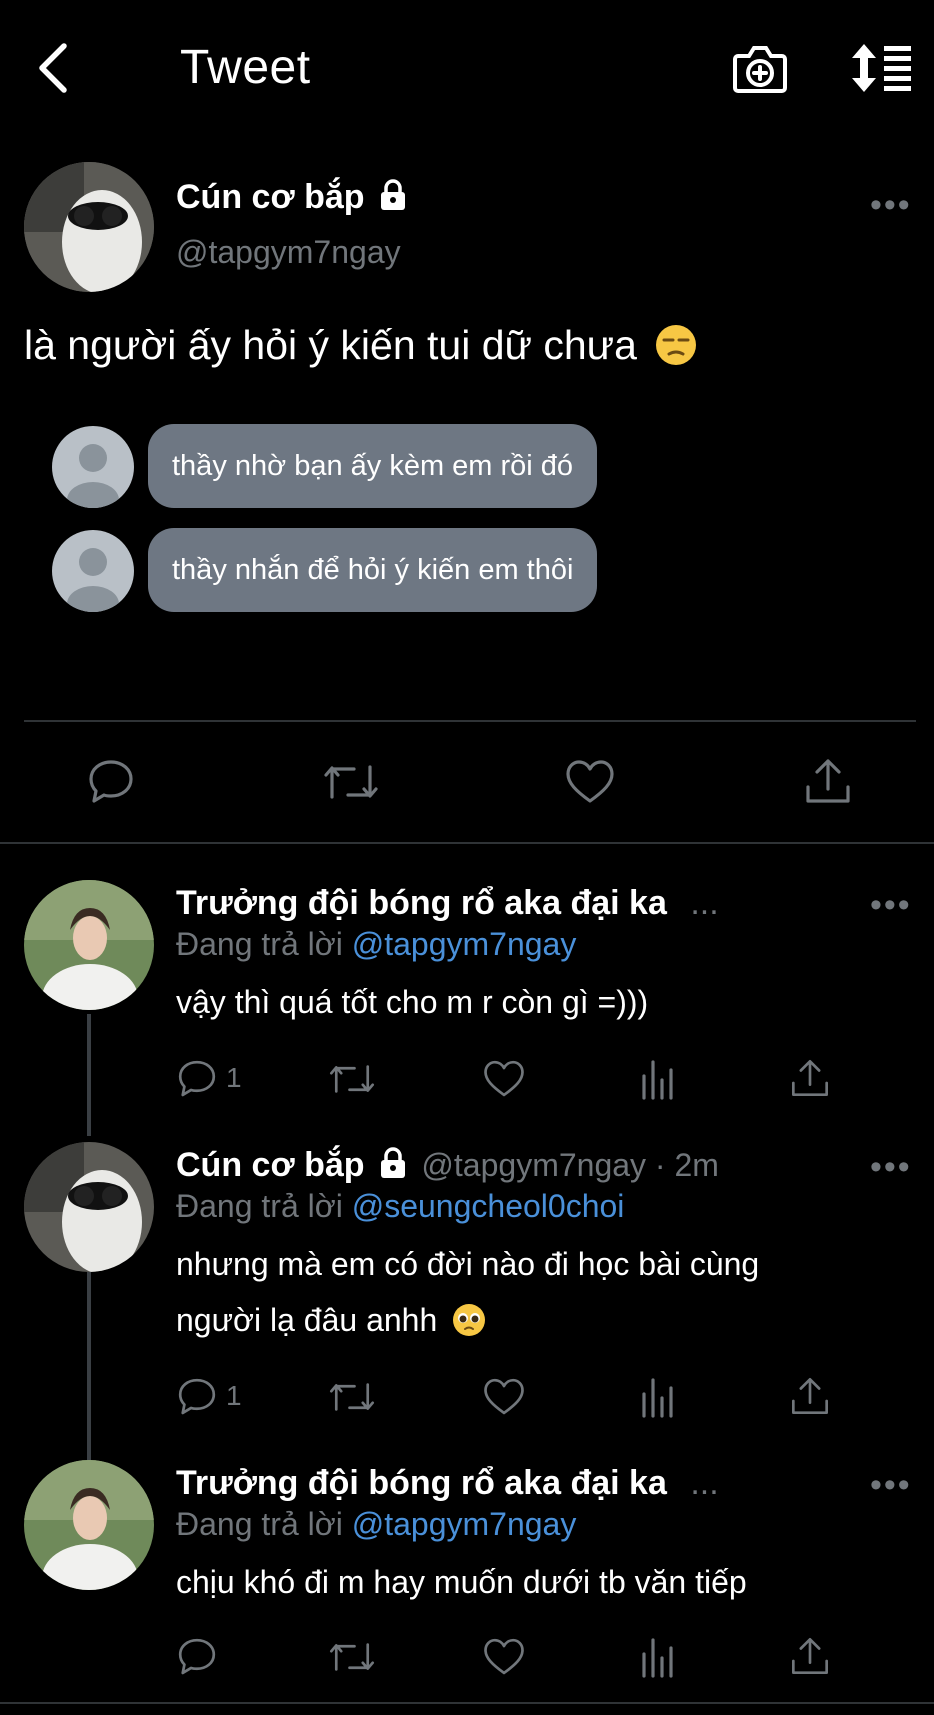 This screenshot has width=934, height=1715. What do you see at coordinates (882, 68) in the screenshot?
I see `sort-order-icon` at bounding box center [882, 68].